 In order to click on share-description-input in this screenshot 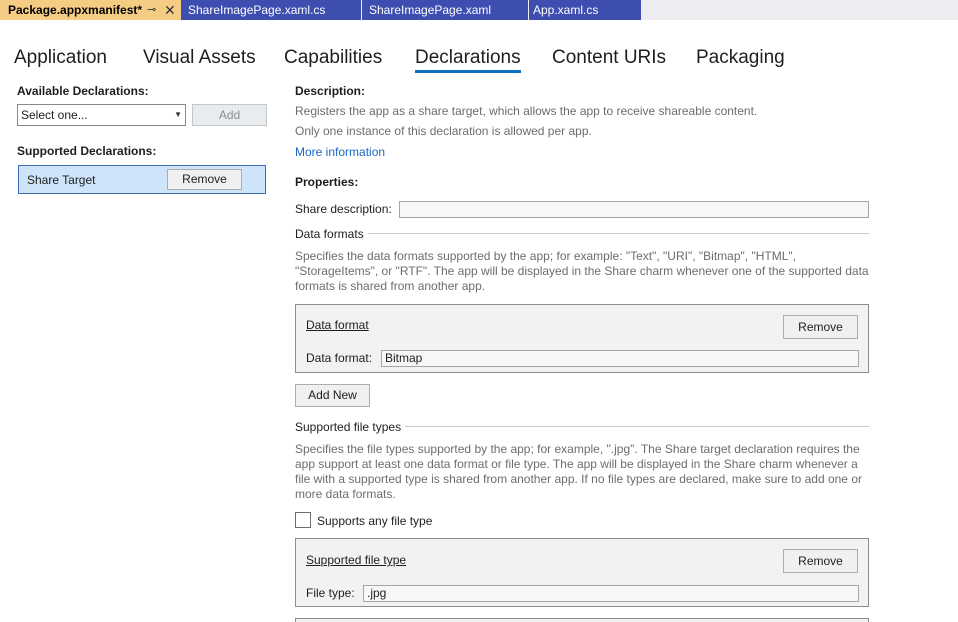, I will do `click(634, 209)`.